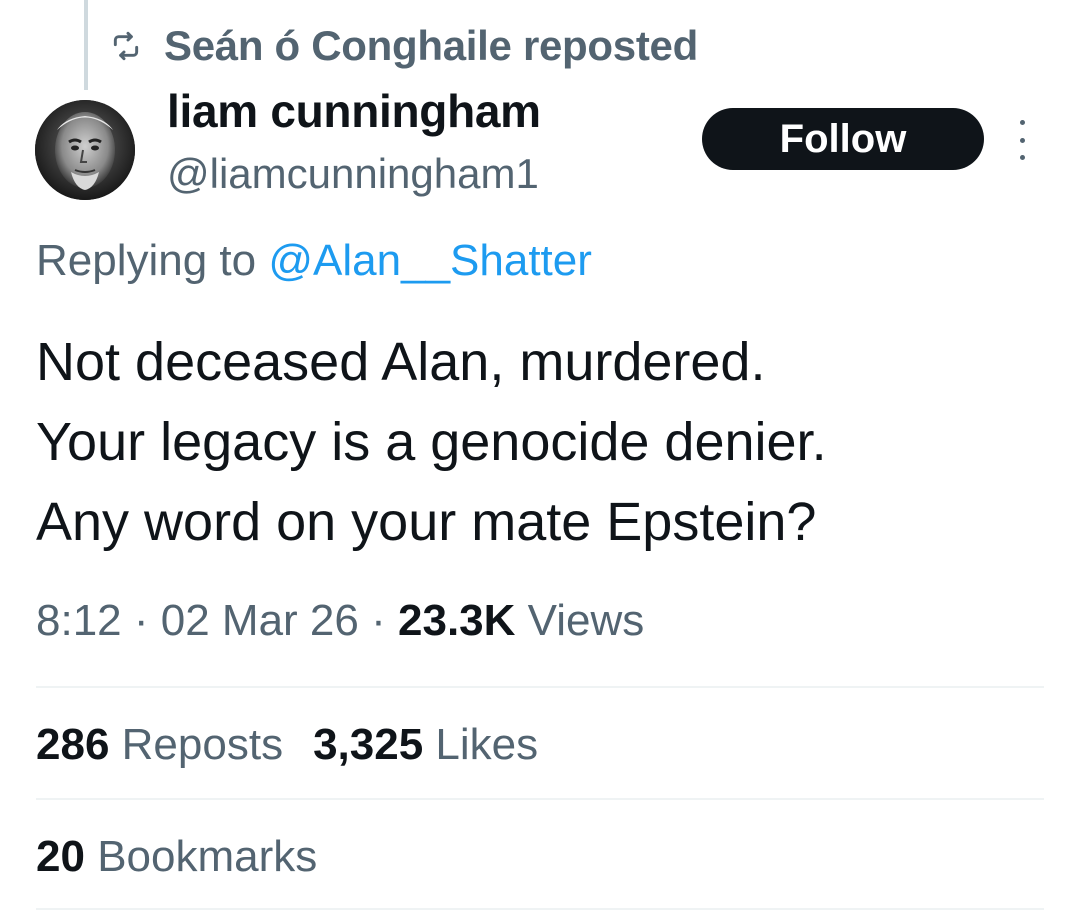 This screenshot has height=913, width=1080. What do you see at coordinates (586, 620) in the screenshot?
I see `views-label: Views` at bounding box center [586, 620].